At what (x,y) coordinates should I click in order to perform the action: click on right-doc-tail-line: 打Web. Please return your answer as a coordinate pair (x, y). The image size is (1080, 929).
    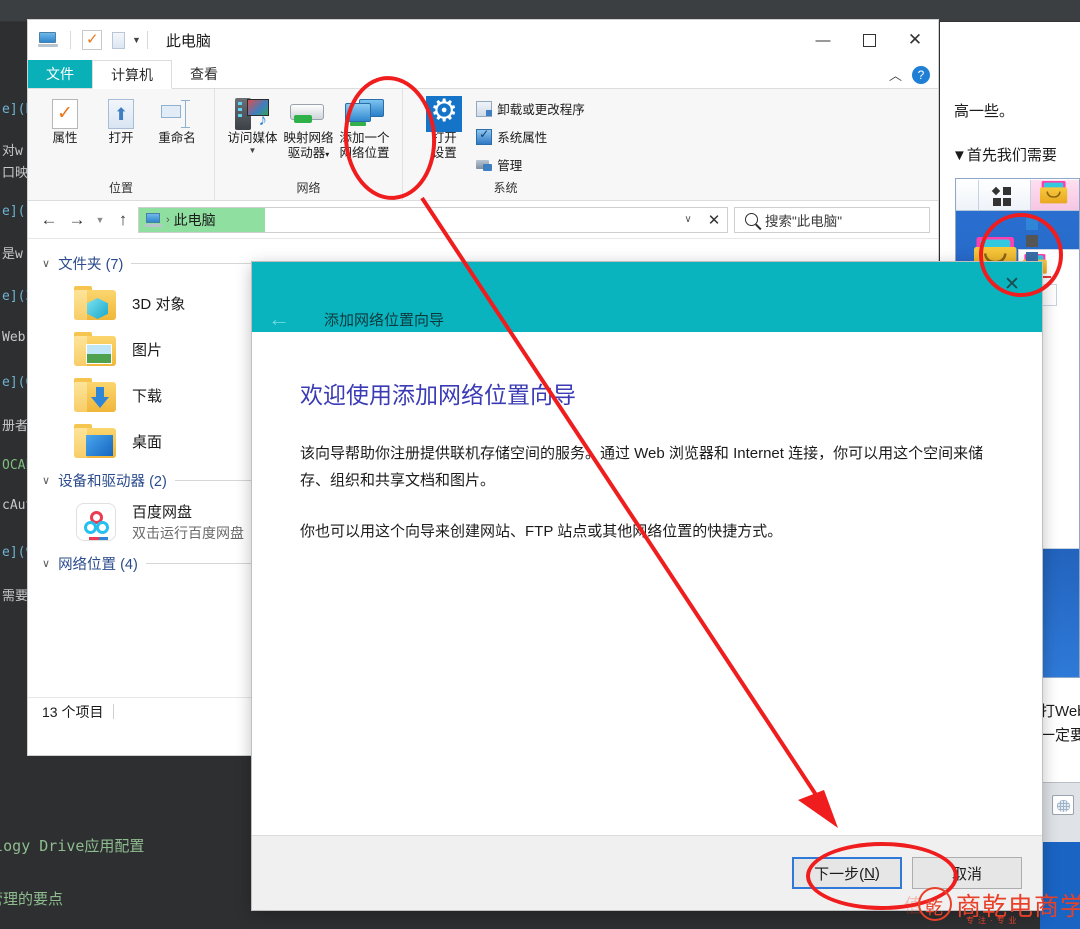
    Looking at the image, I should click on (1060, 711).